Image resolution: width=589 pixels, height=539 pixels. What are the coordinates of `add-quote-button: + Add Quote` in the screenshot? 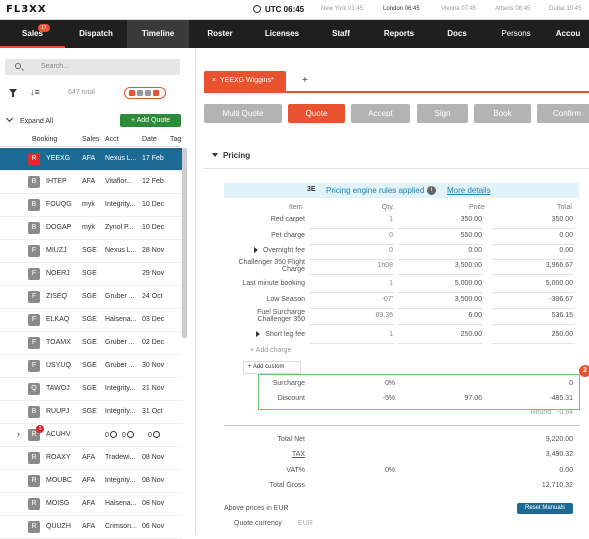 It's located at (150, 120).